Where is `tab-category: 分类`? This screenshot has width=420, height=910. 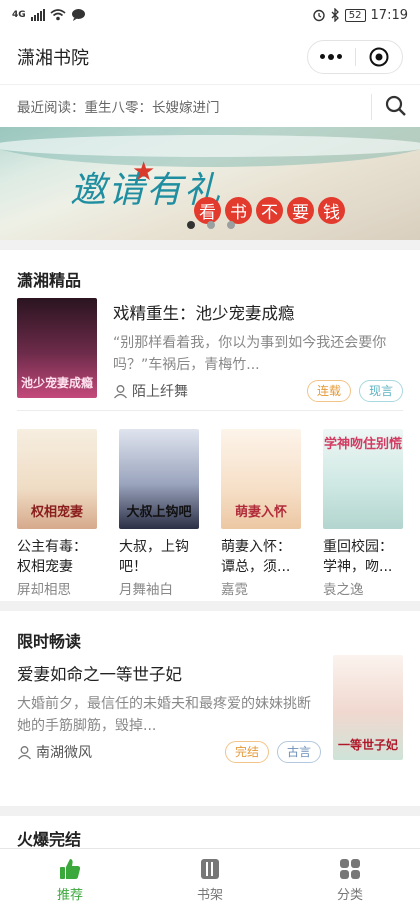
tab-category: 分类 is located at coordinates (350, 879).